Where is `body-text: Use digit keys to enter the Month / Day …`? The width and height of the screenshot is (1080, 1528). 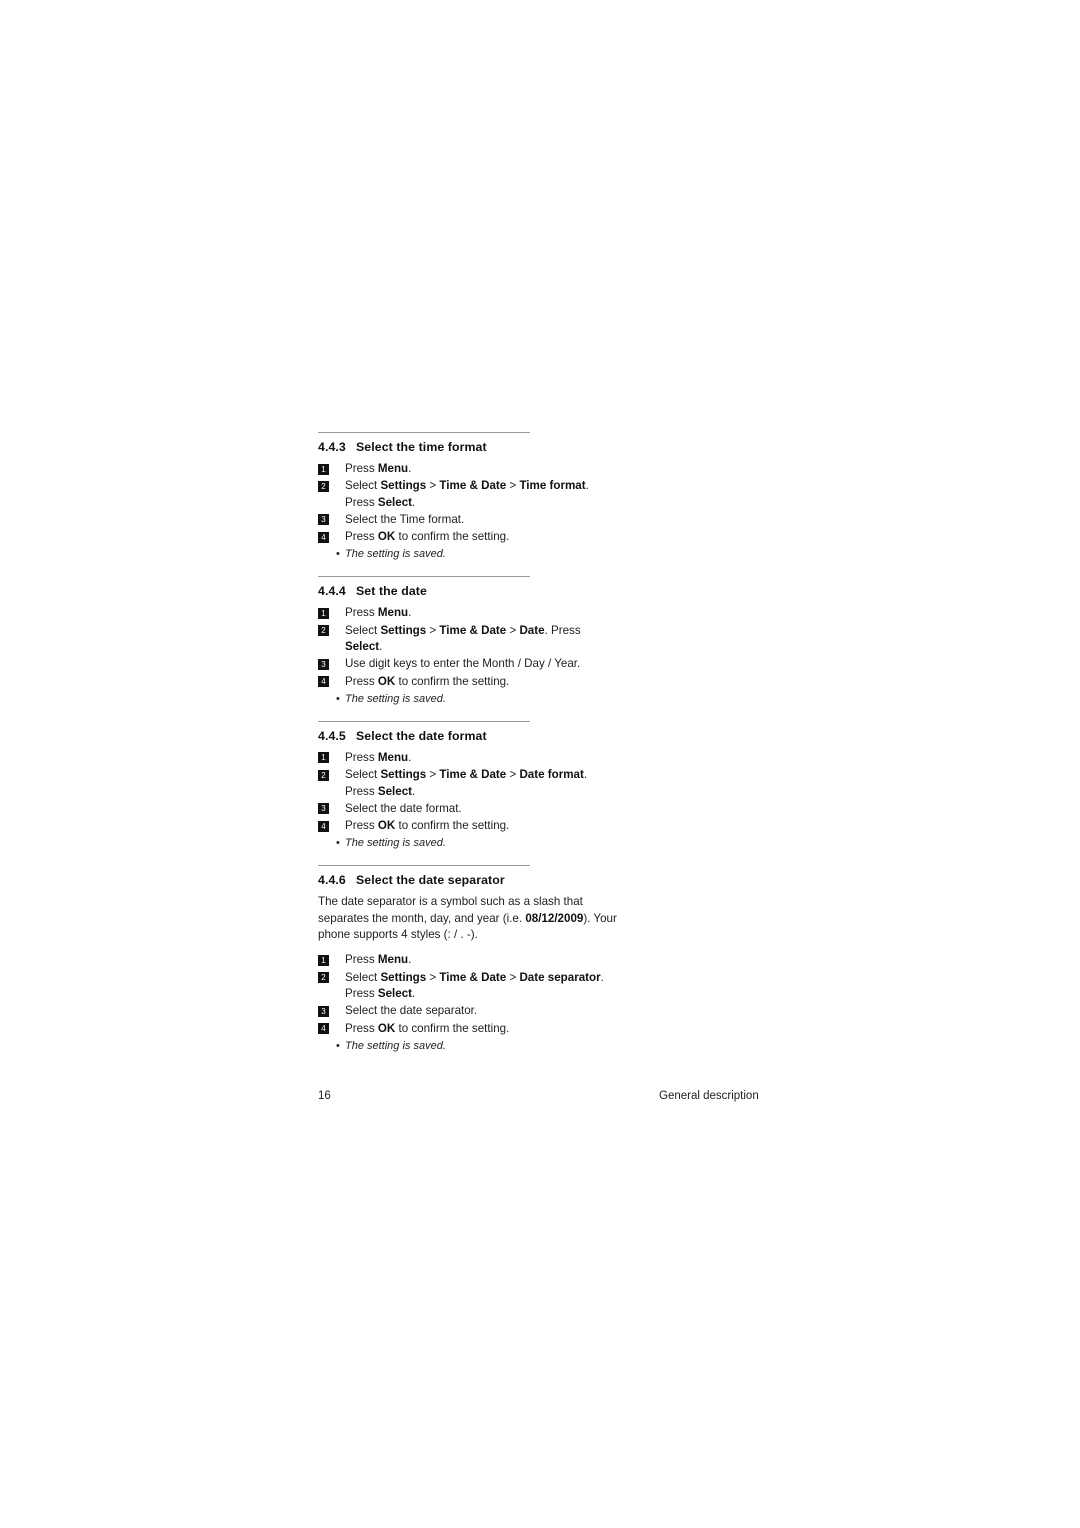 body-text: Use digit keys to enter the Month / Day … is located at coordinates (463, 664).